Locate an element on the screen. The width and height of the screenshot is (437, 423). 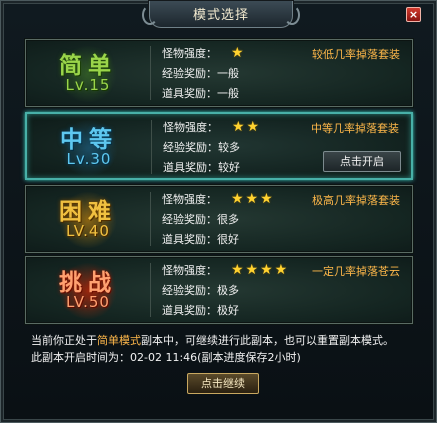
item-row: 道具奖励：极好 is located at coordinates (200, 310).